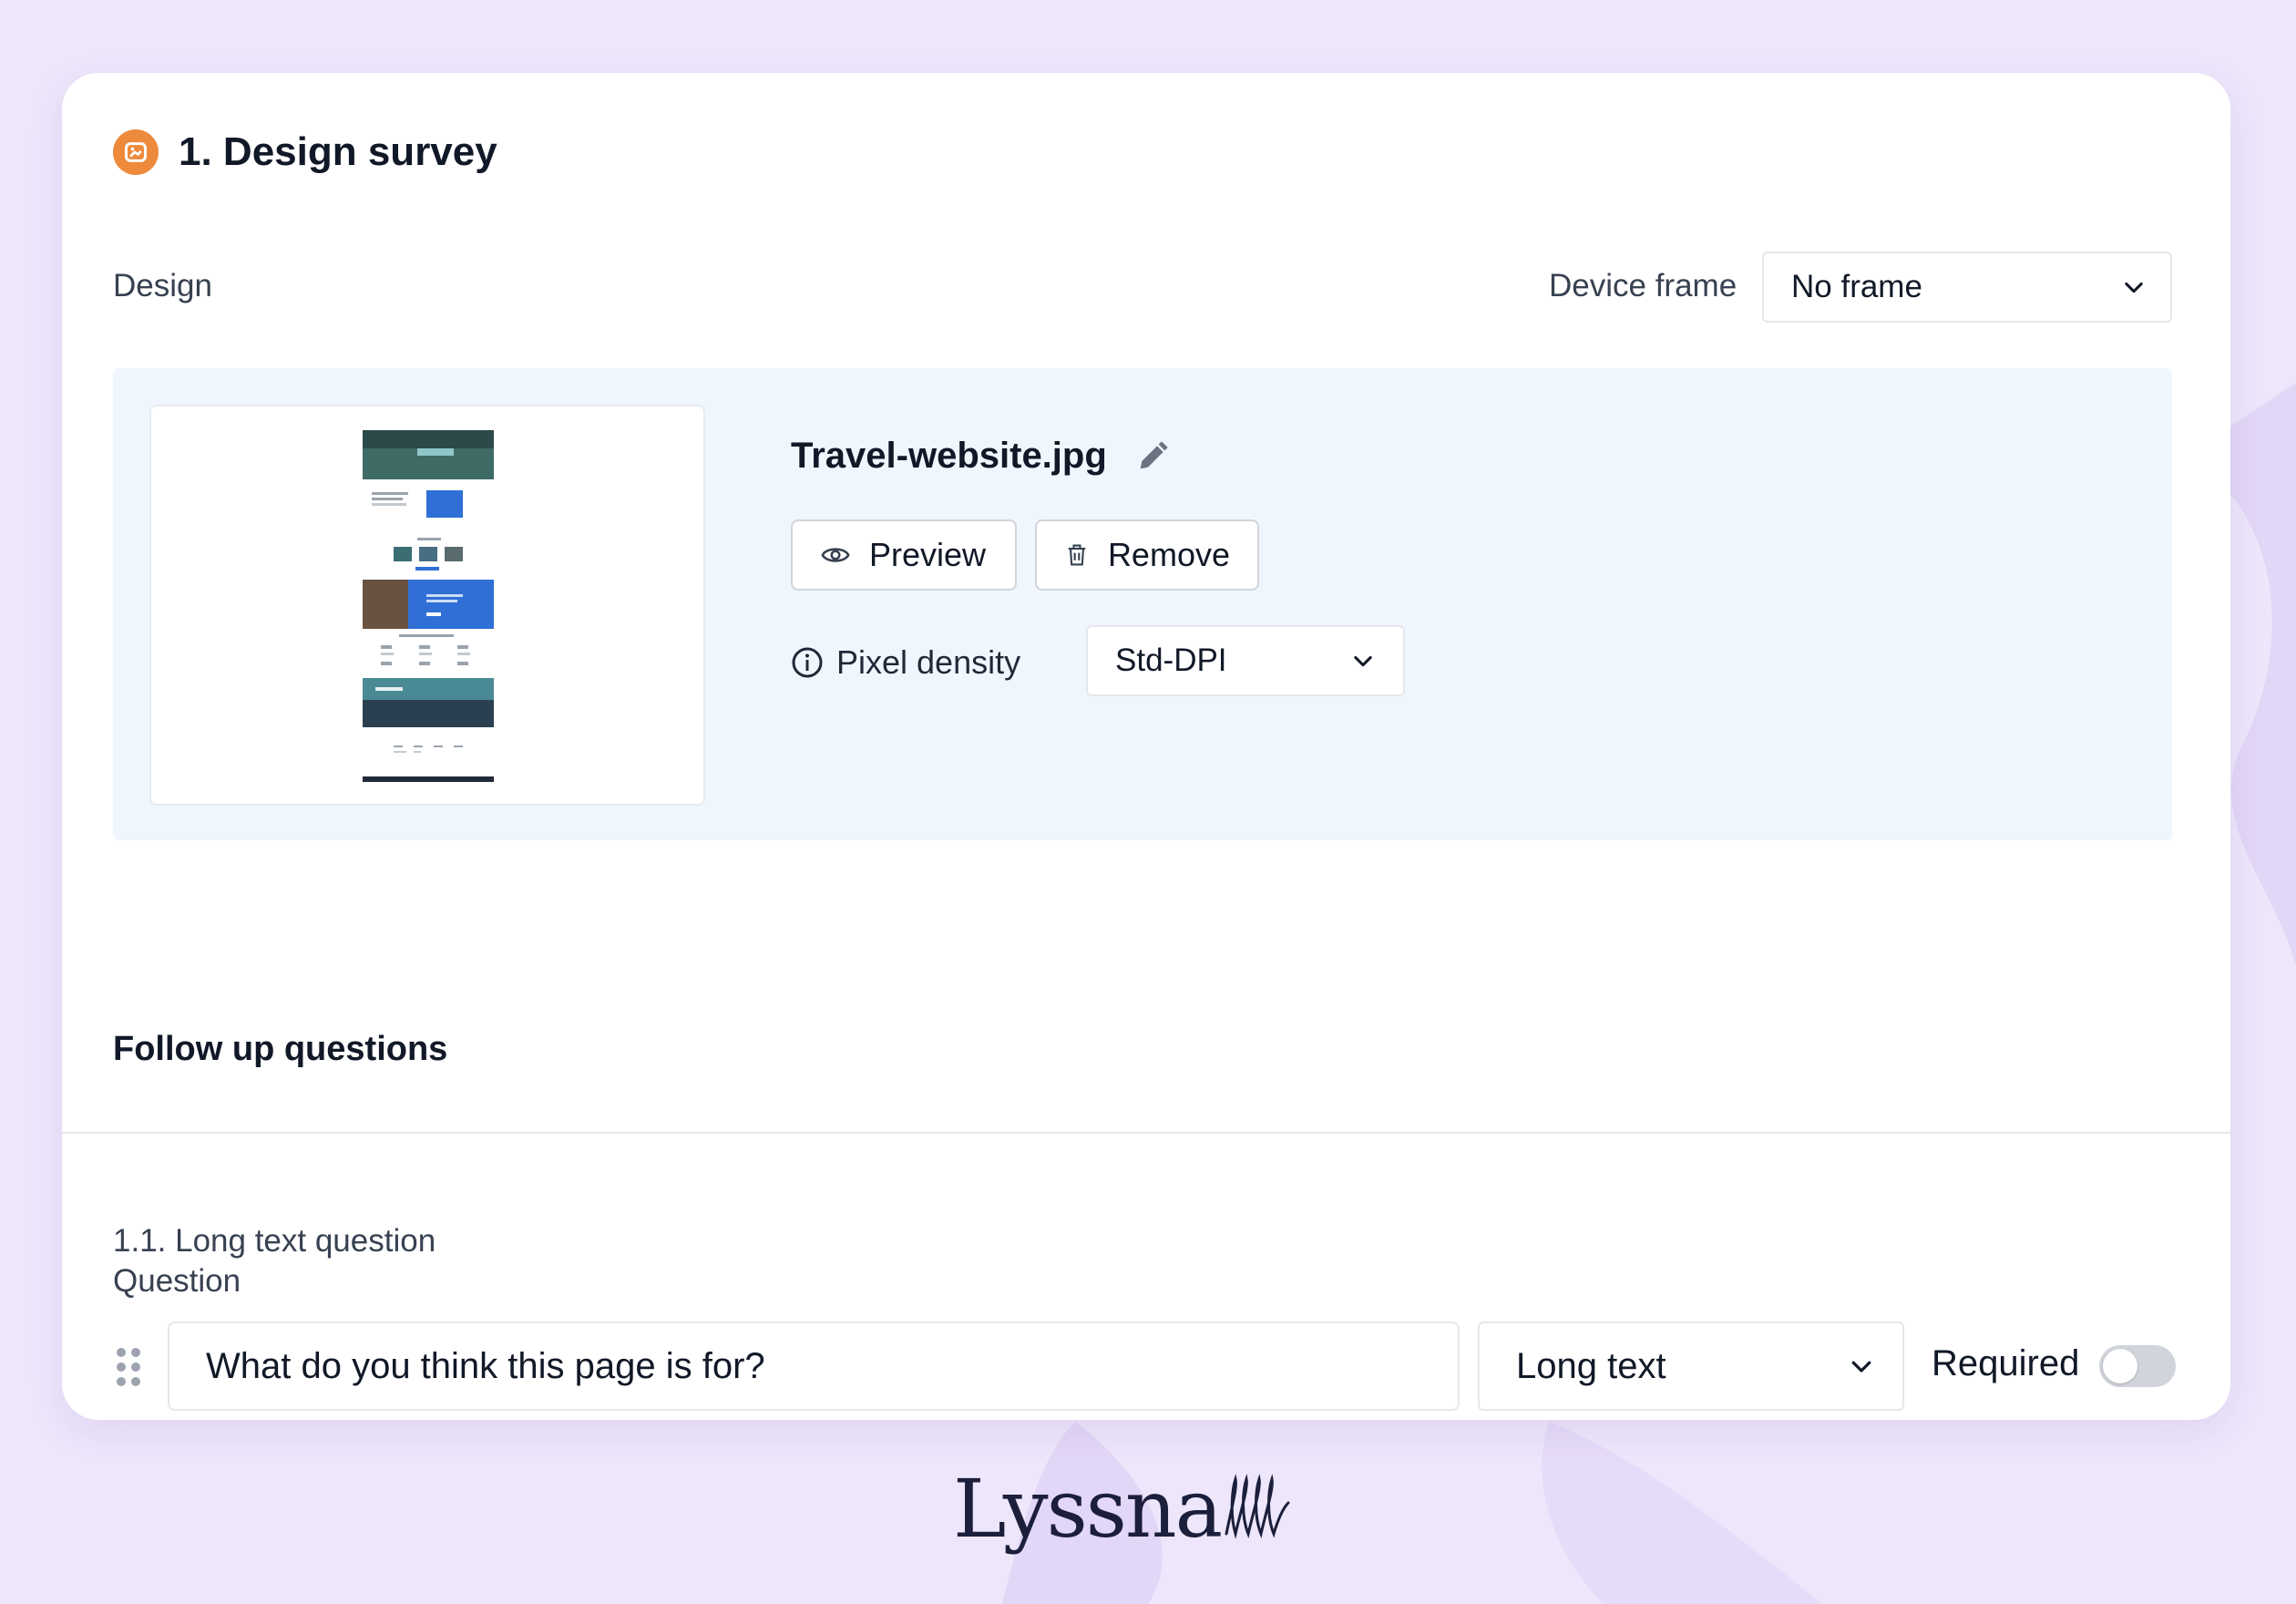 The width and height of the screenshot is (2296, 1604). Describe the element at coordinates (1171, 660) in the screenshot. I see `pixel-density-value: Std-DPI` at that location.